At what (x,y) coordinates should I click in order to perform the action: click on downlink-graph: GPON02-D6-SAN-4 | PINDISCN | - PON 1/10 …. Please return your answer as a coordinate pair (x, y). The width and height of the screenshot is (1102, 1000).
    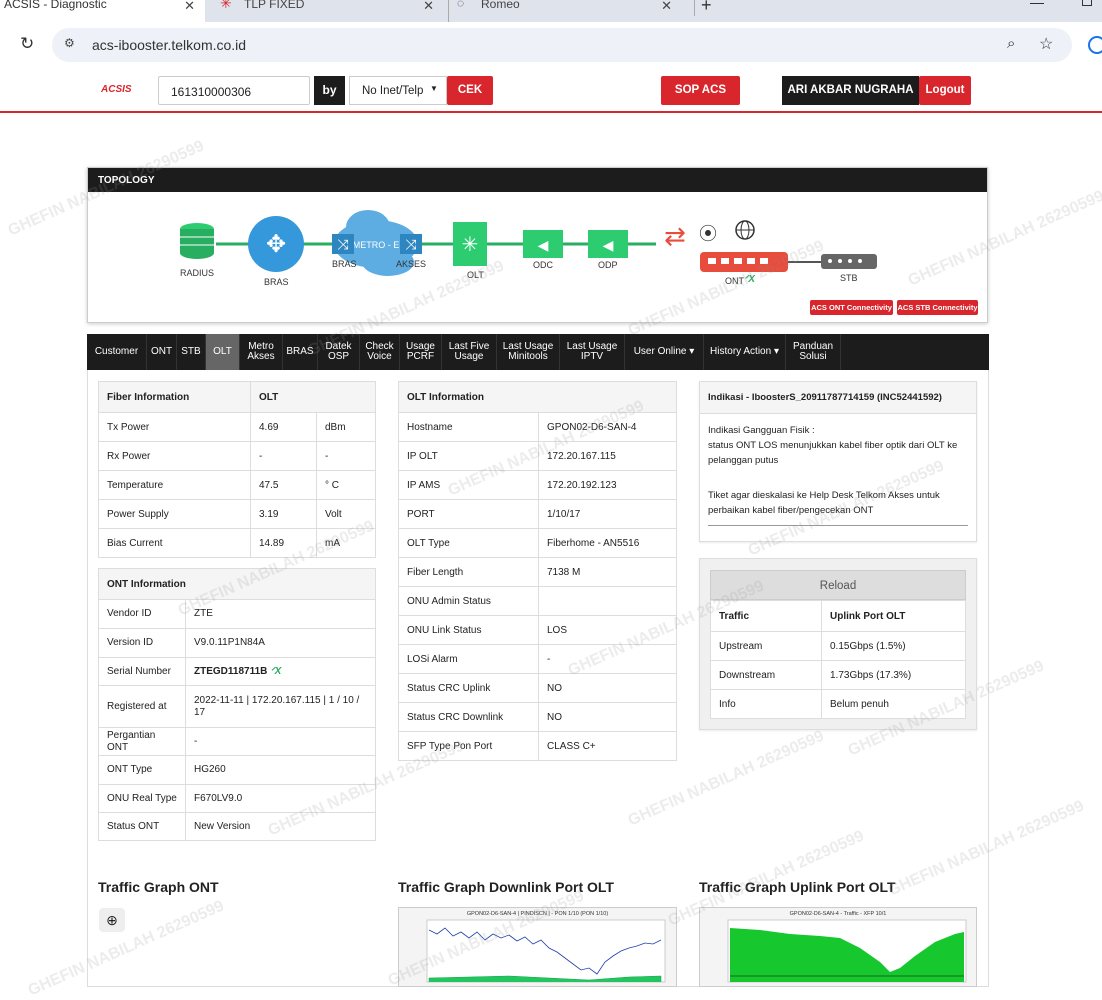
    Looking at the image, I should click on (537, 947).